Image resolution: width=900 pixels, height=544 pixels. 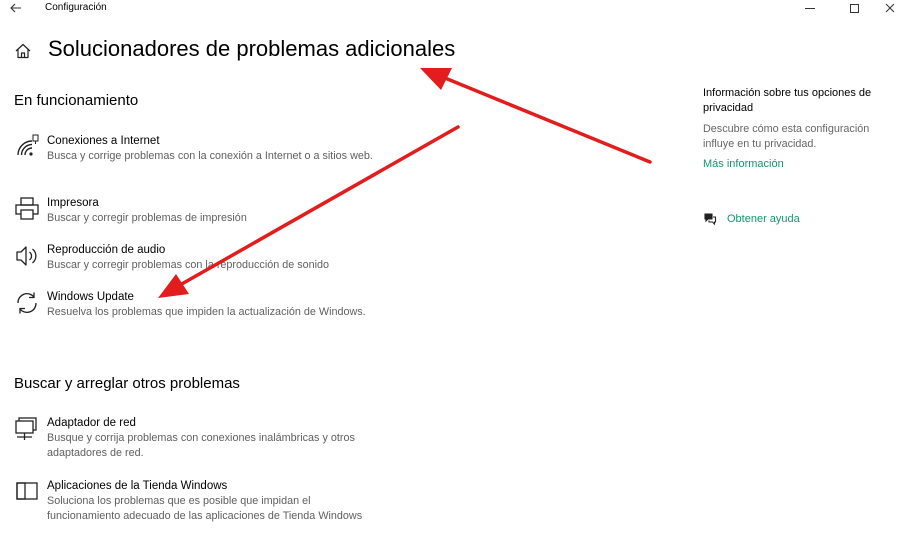 I want to click on close-icon, so click(x=890, y=8).